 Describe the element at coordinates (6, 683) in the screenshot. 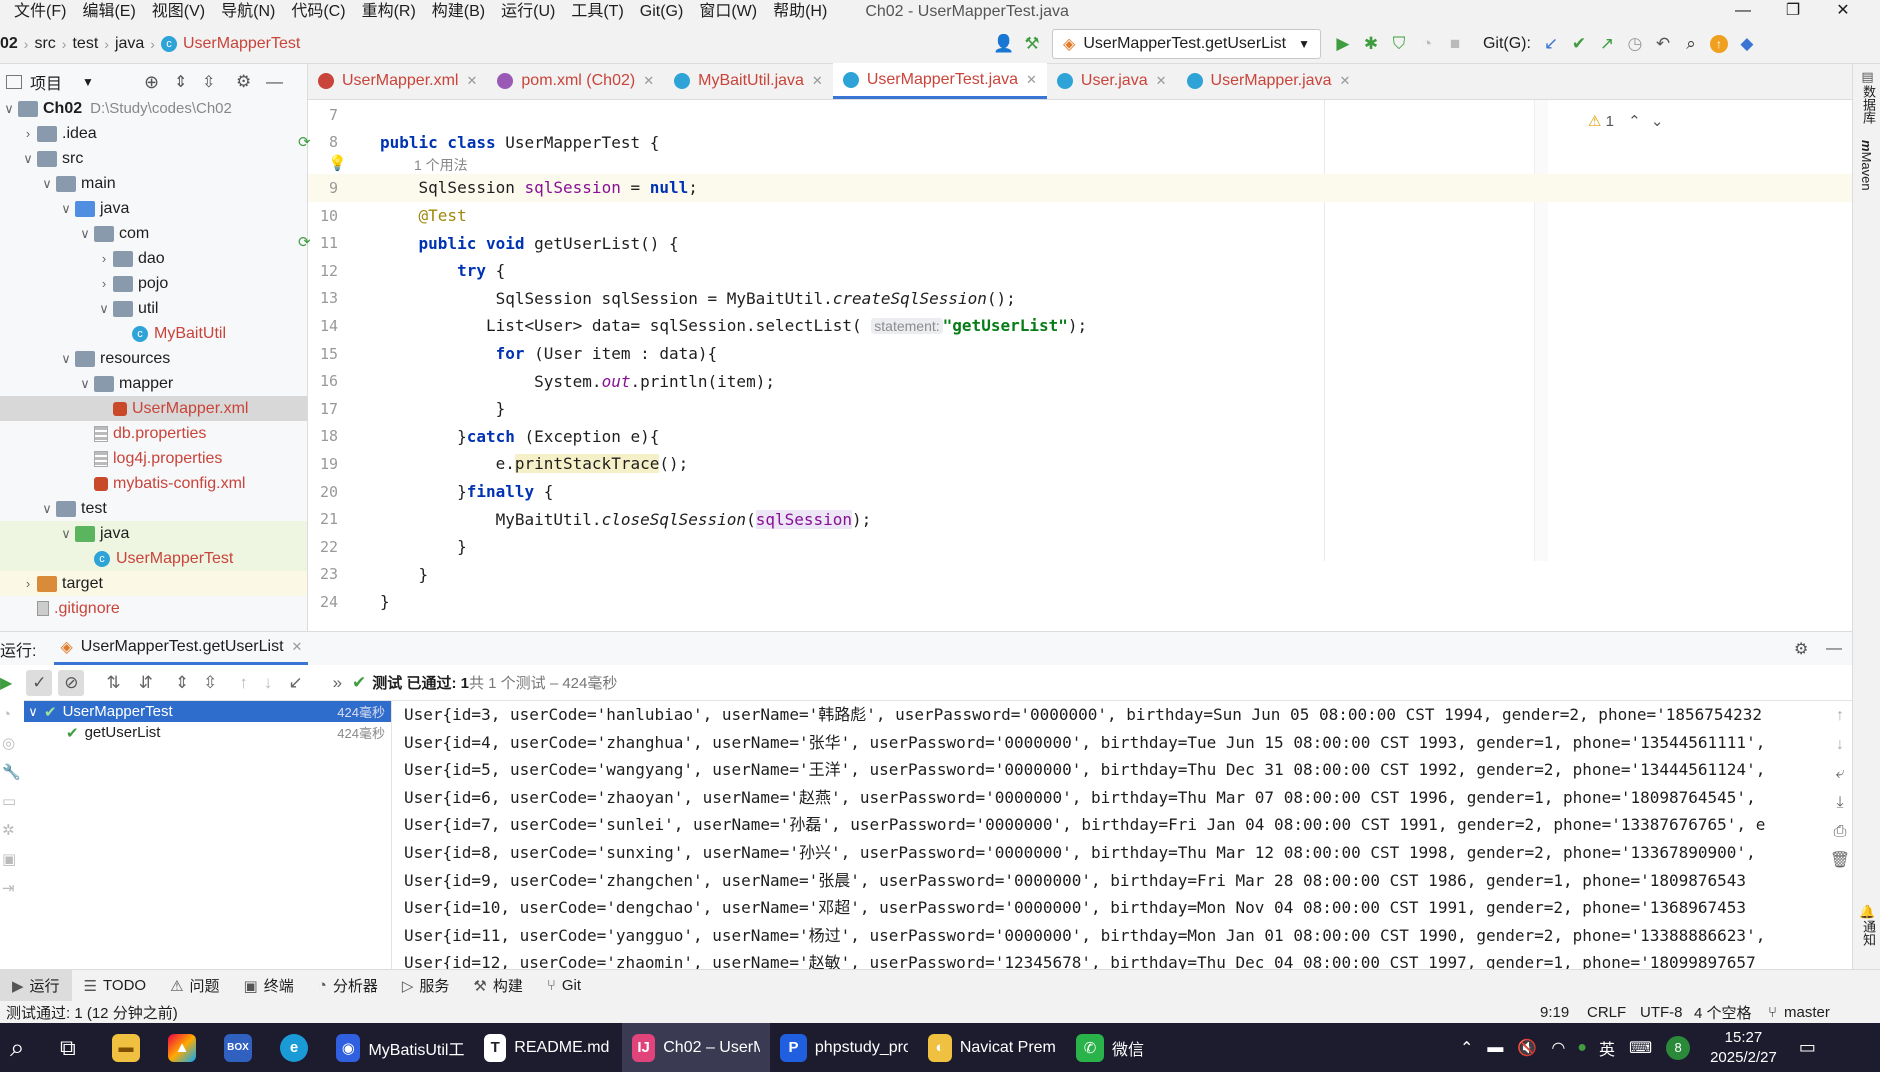

I see `rerun-icon: ▶` at that location.